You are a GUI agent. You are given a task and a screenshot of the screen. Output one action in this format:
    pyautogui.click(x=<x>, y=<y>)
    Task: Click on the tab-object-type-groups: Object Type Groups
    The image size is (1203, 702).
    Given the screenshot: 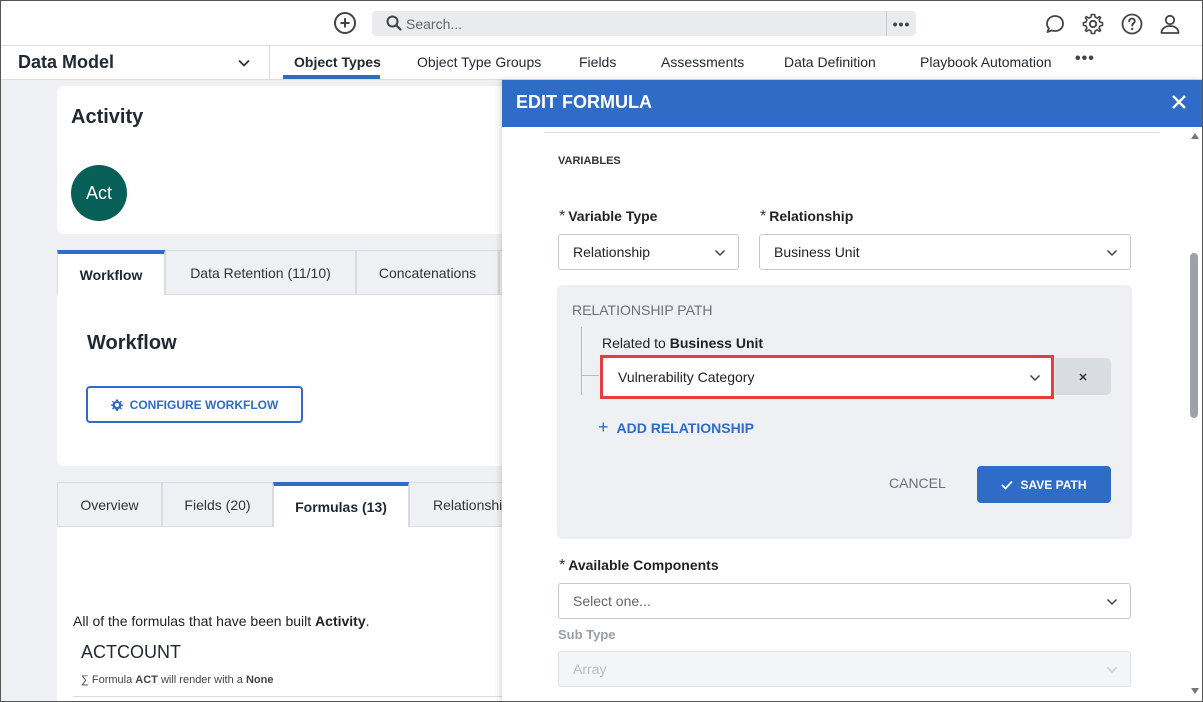 What is the action you would take?
    pyautogui.click(x=479, y=62)
    